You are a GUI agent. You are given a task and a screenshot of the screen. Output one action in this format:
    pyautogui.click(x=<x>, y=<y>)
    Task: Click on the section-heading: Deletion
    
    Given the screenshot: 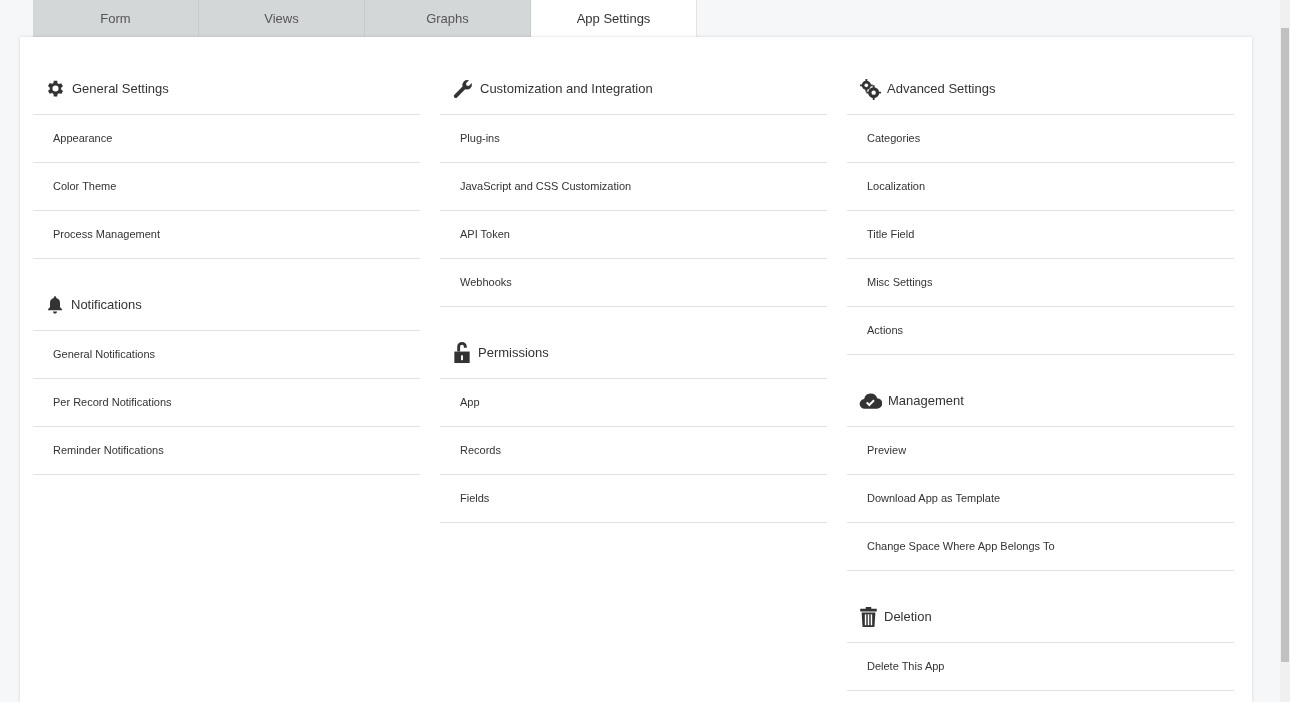 What is the action you would take?
    pyautogui.click(x=908, y=616)
    